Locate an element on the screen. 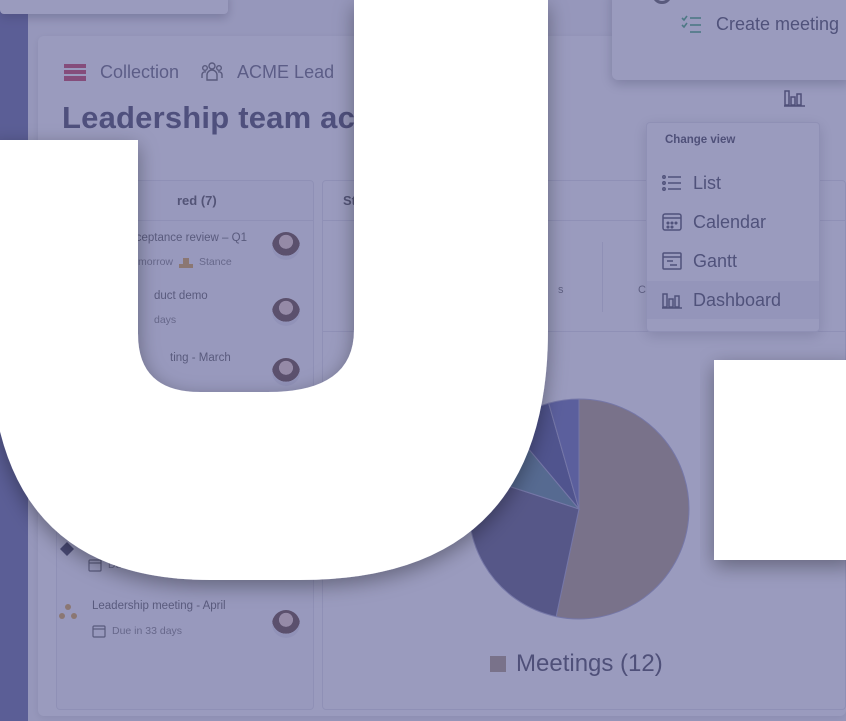 The height and width of the screenshot is (721, 846). menu-title: Change view is located at coordinates (700, 140).